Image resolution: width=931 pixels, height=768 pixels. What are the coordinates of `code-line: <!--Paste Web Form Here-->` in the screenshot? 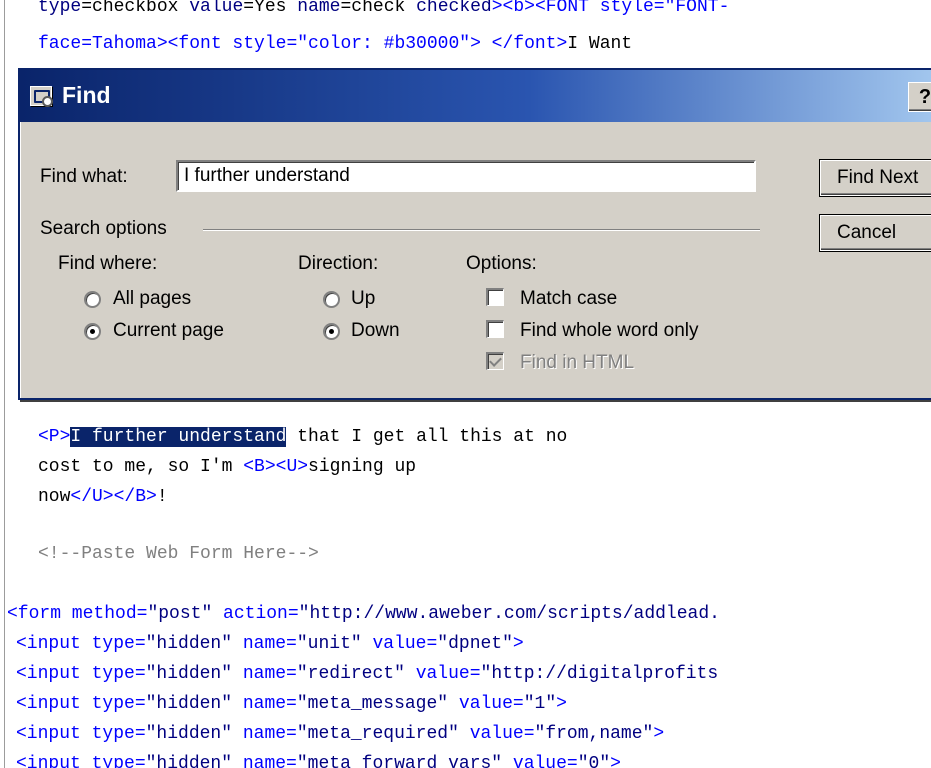 It's located at (178, 554).